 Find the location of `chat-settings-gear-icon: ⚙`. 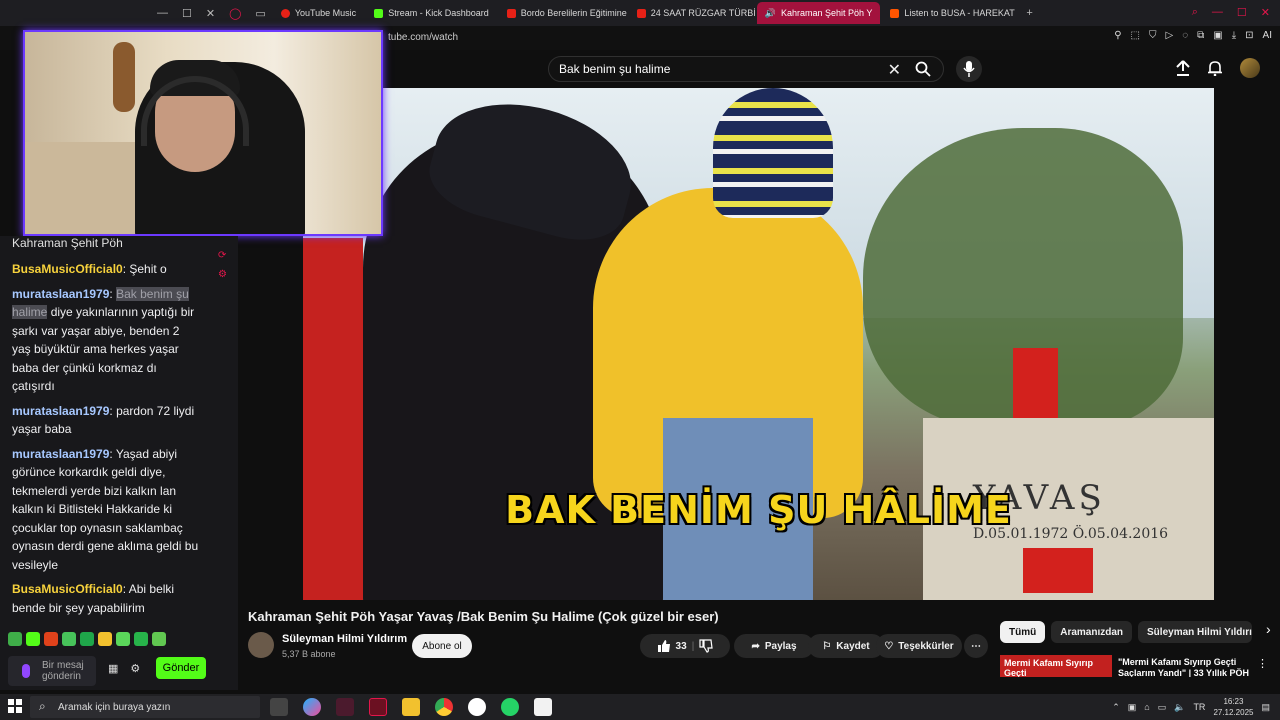

chat-settings-gear-icon: ⚙ is located at coordinates (135, 668).